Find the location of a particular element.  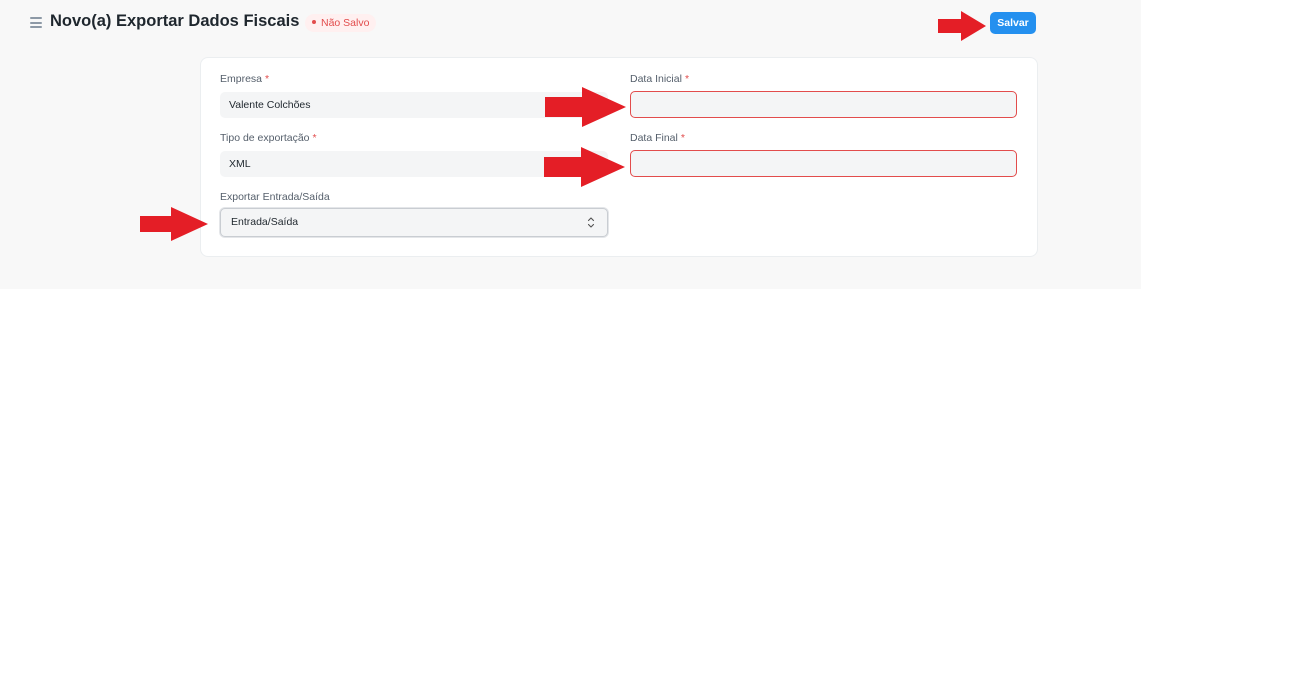

page-title: Novo(a) Exportar Dados Fiscais is located at coordinates (175, 21).